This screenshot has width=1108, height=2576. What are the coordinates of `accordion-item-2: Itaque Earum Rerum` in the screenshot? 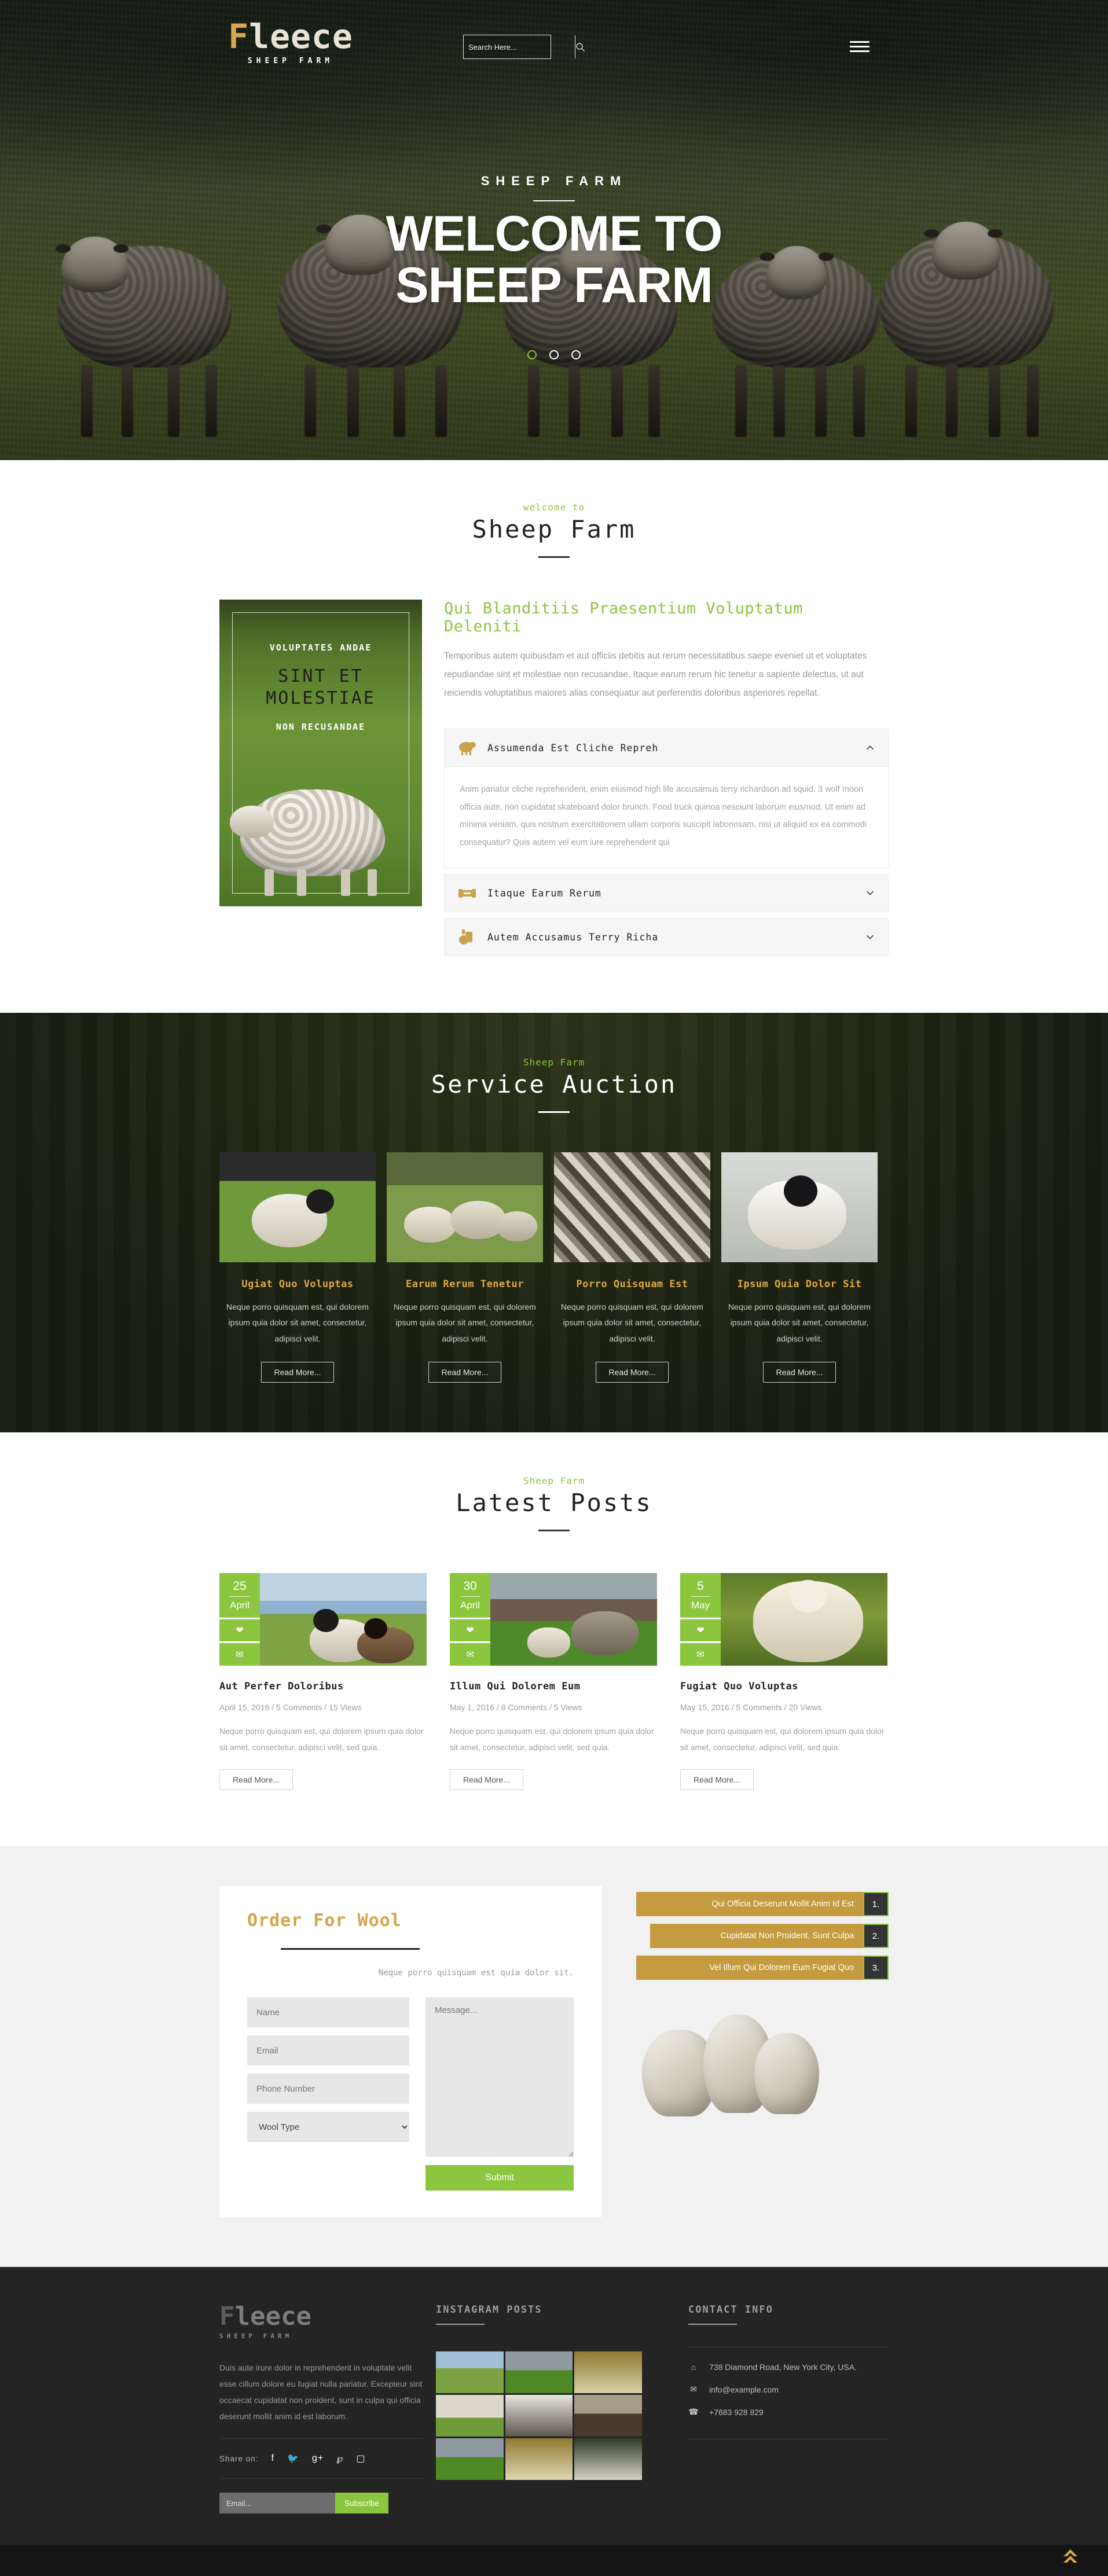 It's located at (666, 893).